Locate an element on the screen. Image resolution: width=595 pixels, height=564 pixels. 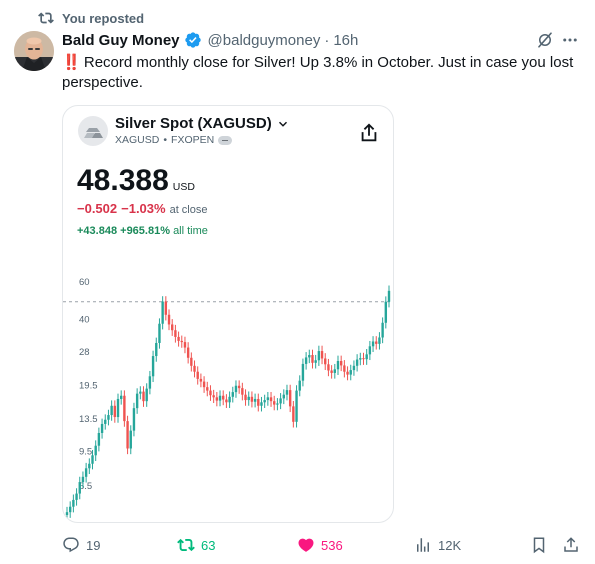
y-tick-label: 13.5 is located at coordinates (88, 419).